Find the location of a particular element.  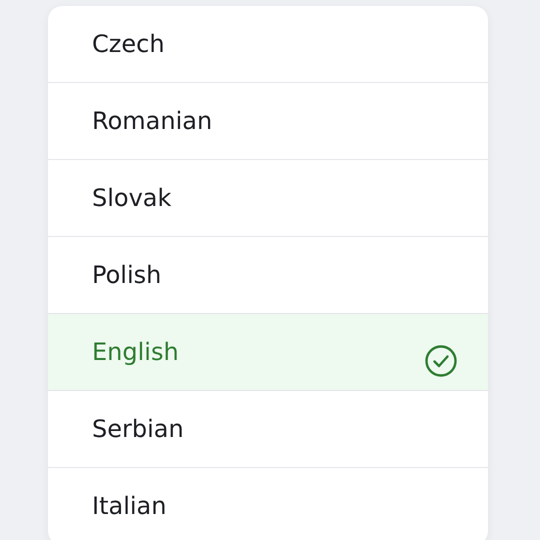

language-option: Italian is located at coordinates (268, 504).